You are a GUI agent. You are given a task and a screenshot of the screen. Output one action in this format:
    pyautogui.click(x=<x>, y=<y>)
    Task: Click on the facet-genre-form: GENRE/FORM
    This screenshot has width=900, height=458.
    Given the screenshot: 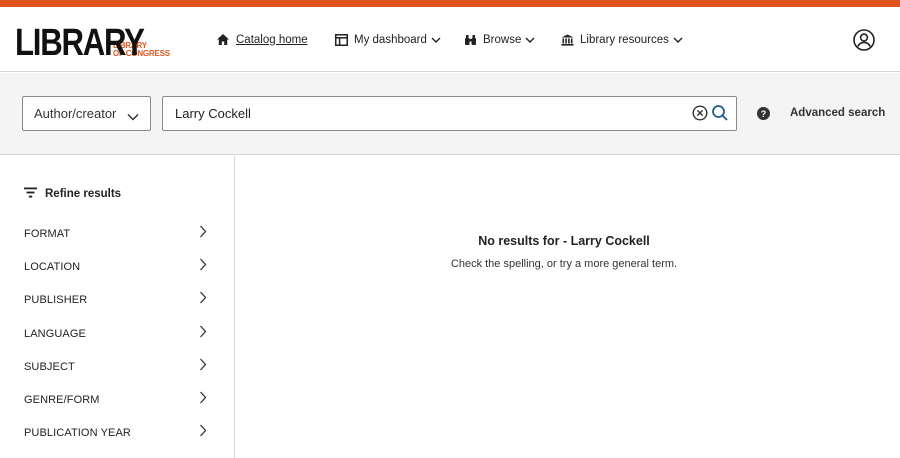 What is the action you would take?
    pyautogui.click(x=117, y=399)
    